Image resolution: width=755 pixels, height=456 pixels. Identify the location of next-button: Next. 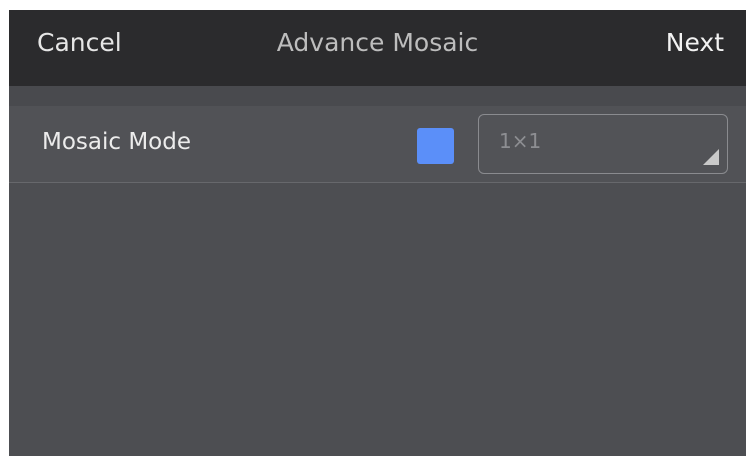
(695, 42).